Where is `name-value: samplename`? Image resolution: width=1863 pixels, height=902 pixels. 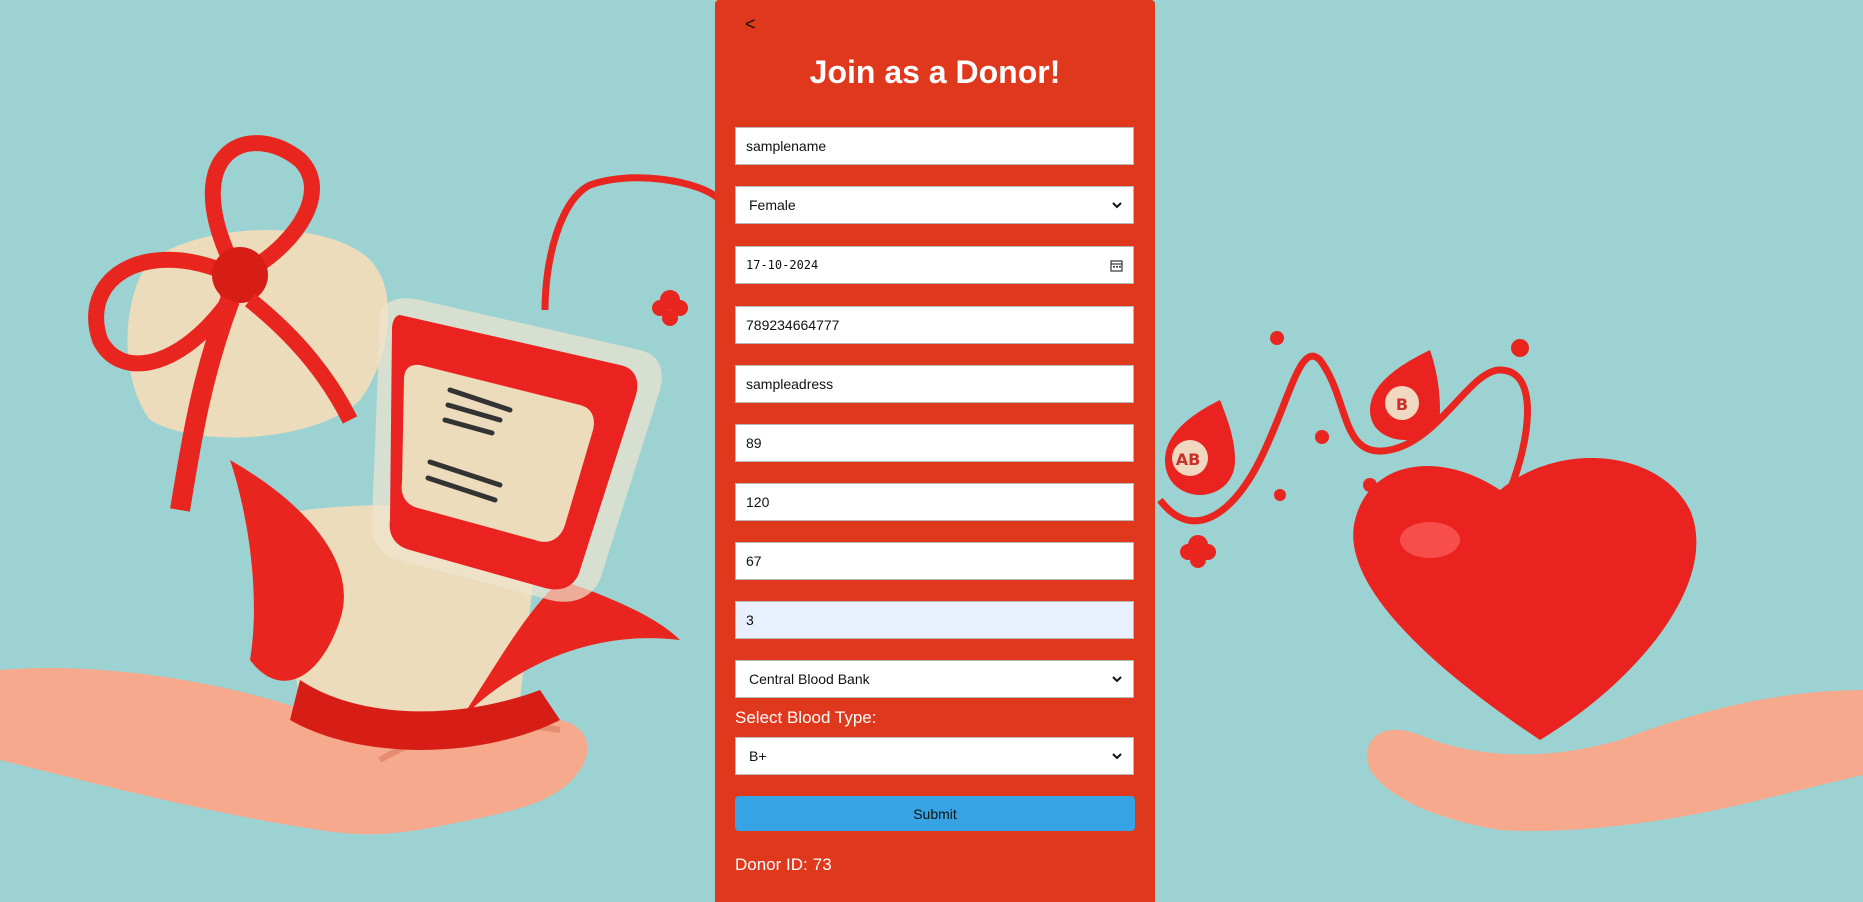
name-value: samplename is located at coordinates (786, 146).